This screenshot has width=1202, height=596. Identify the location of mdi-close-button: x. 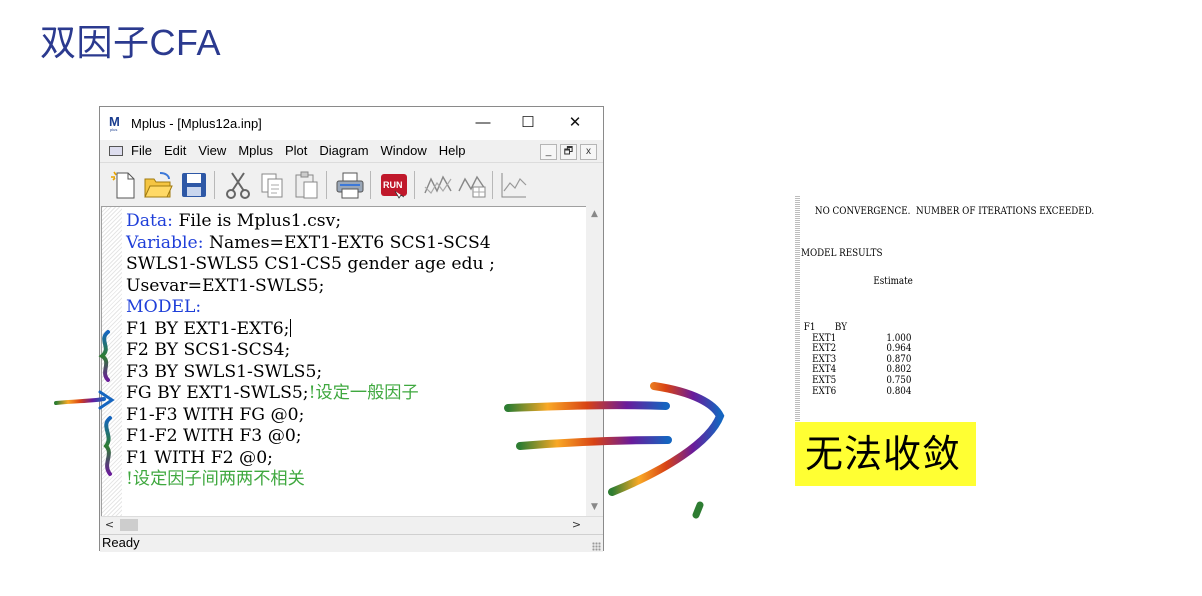
(588, 152).